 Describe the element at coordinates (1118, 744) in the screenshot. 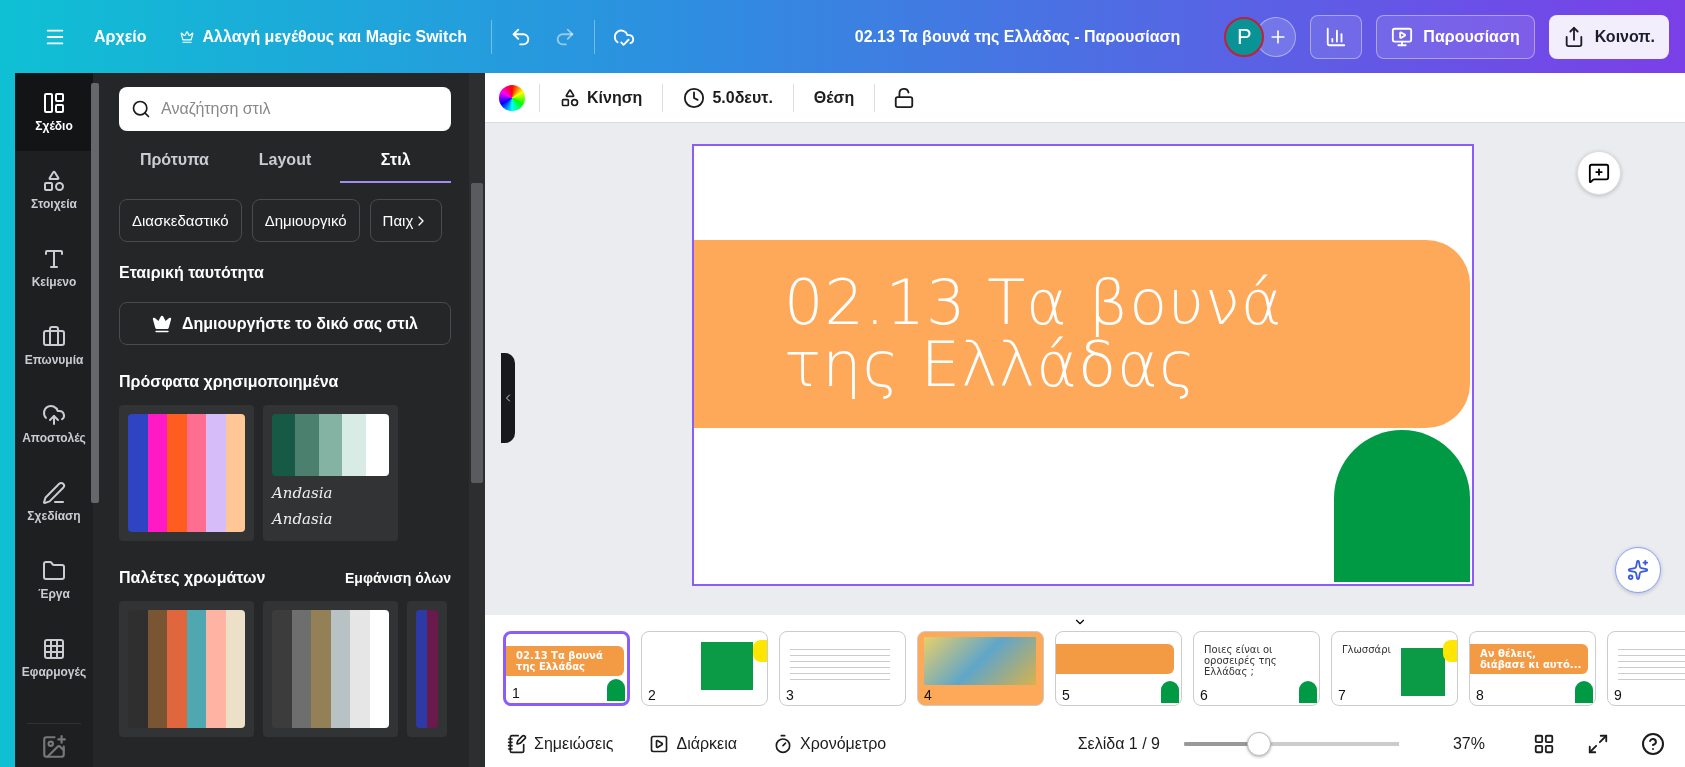

I see `page-indicator: Σελίδα 1 / 9` at that location.